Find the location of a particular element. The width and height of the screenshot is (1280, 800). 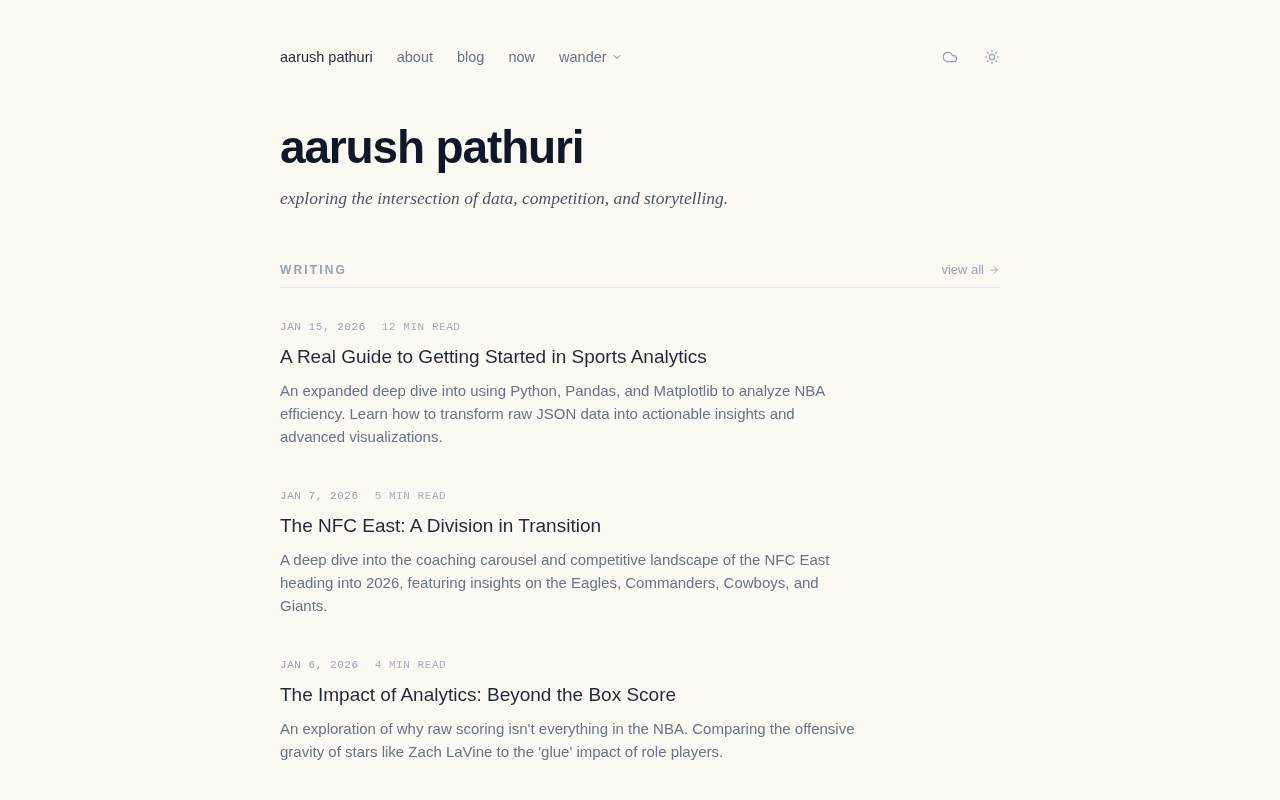

view-all-link: view all is located at coordinates (970, 270).